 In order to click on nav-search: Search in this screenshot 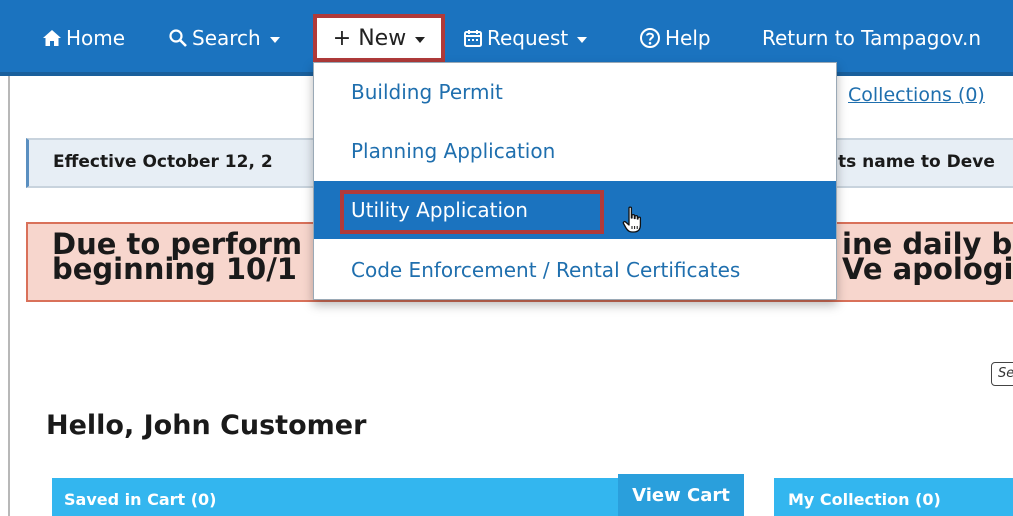, I will do `click(224, 38)`.